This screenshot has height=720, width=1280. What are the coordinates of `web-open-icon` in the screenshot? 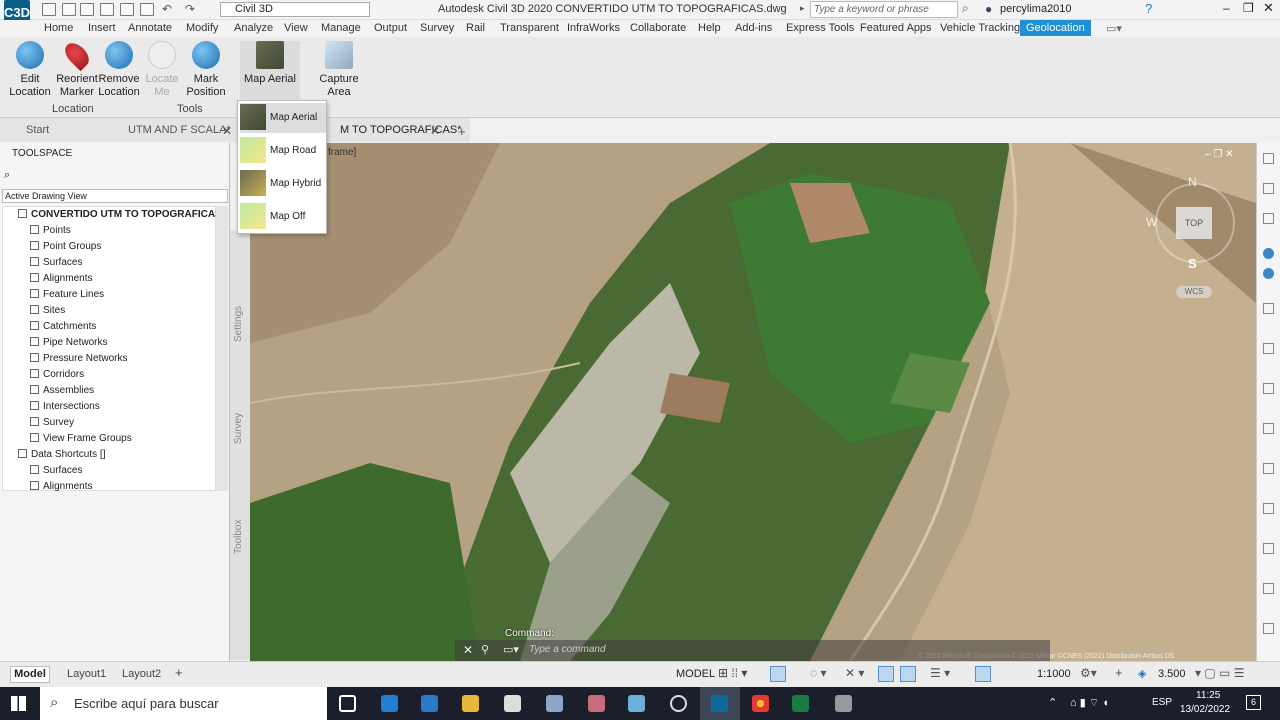 It's located at (127, 9).